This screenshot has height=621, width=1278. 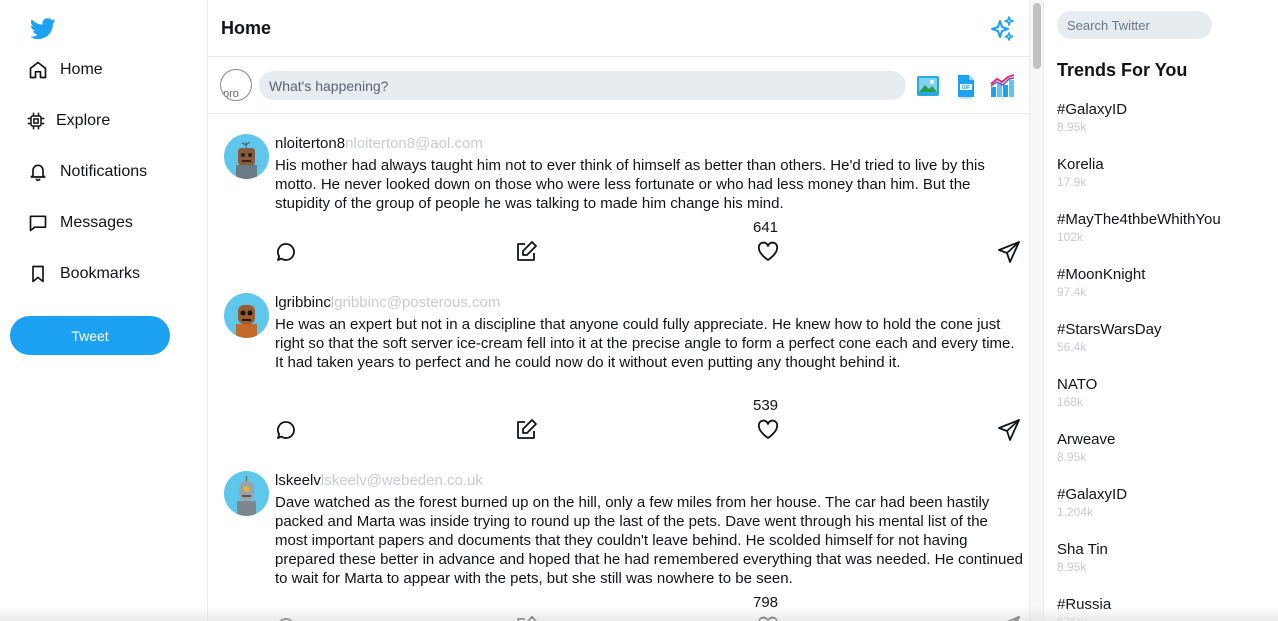 What do you see at coordinates (1037, 310) in the screenshot?
I see `feed-scrollbar` at bounding box center [1037, 310].